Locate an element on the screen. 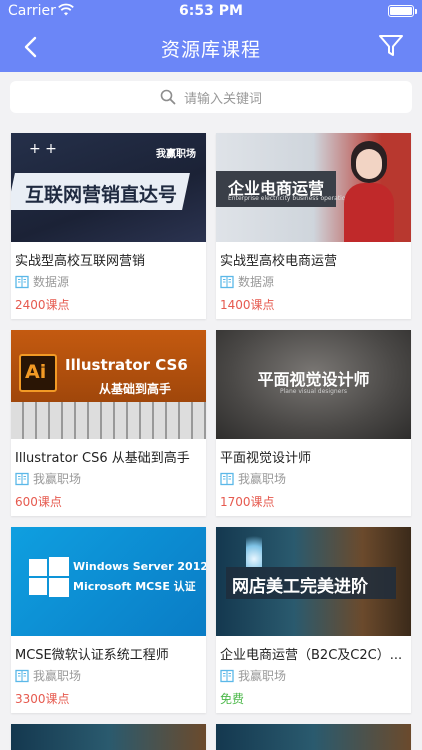  thumb-logo: Ai is located at coordinates (36, 372).